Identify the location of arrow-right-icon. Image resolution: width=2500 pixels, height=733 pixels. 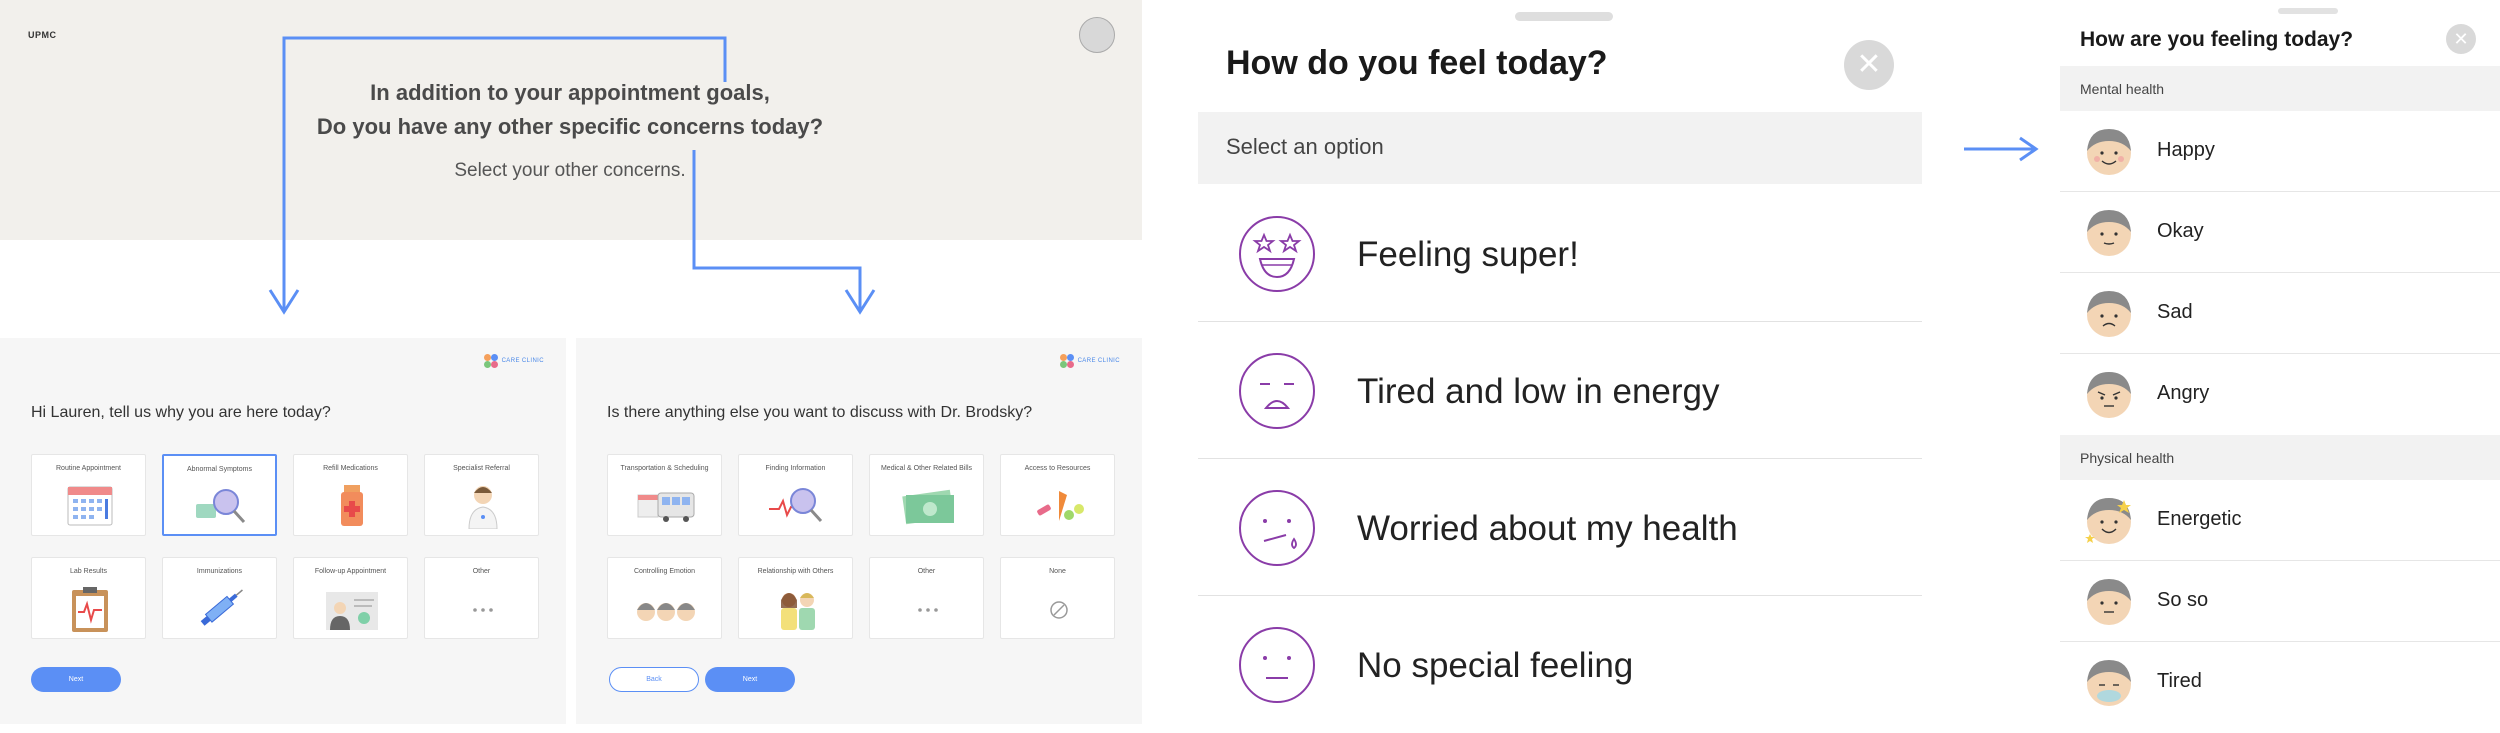
(2001, 149).